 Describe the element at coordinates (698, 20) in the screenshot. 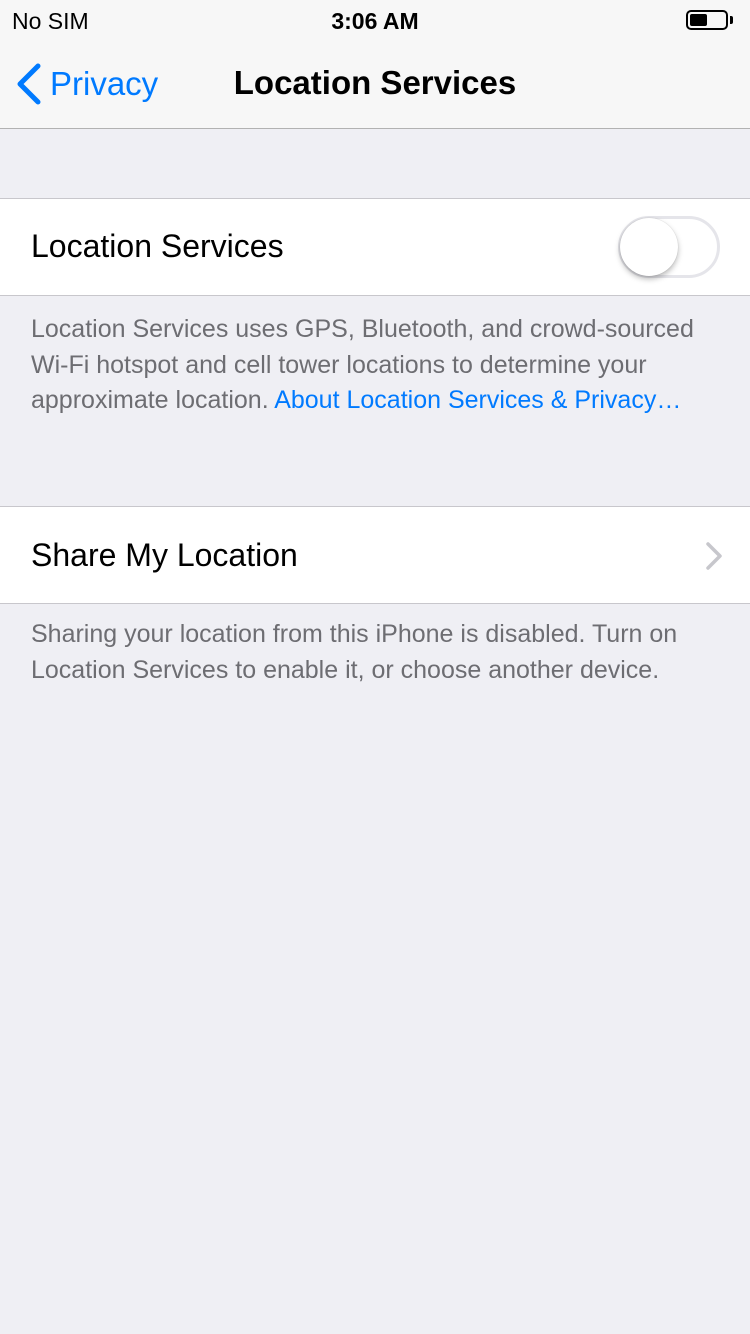

I see `battery-level` at that location.